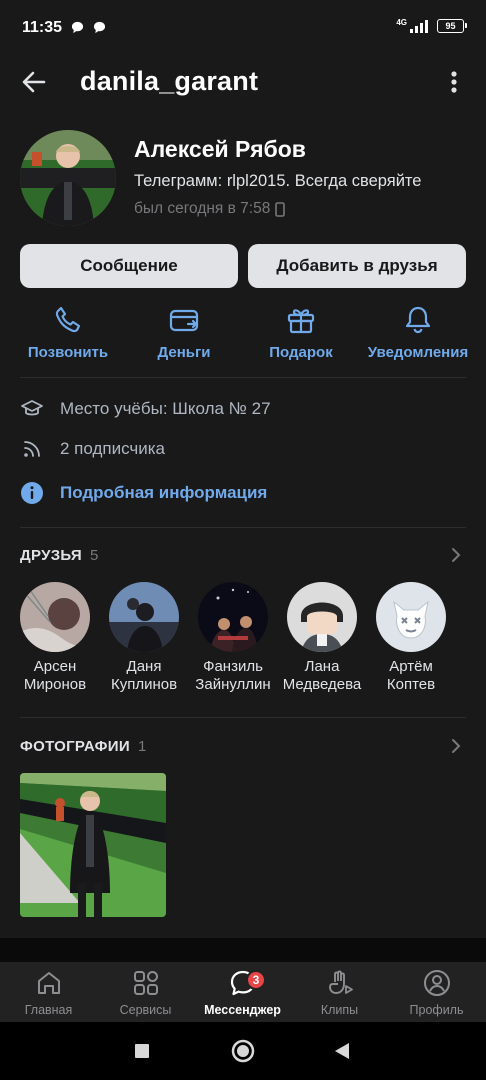 Image resolution: width=486 pixels, height=1080 pixels. I want to click on services-icon, so click(145, 983).